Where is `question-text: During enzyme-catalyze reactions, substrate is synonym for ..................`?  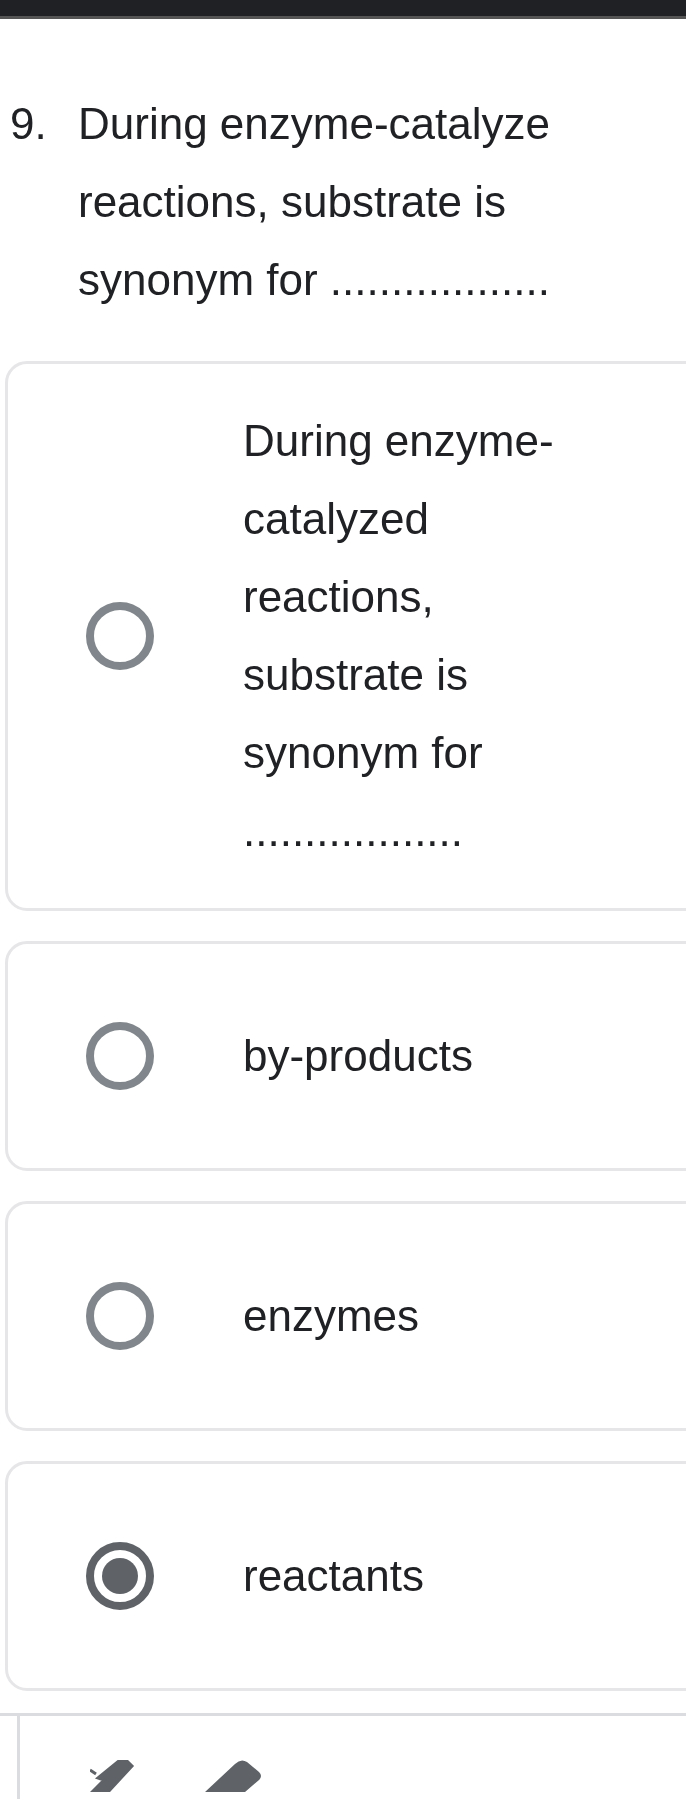 question-text: During enzyme-catalyze reactions, substrate is synonym for .................. is located at coordinates (314, 202).